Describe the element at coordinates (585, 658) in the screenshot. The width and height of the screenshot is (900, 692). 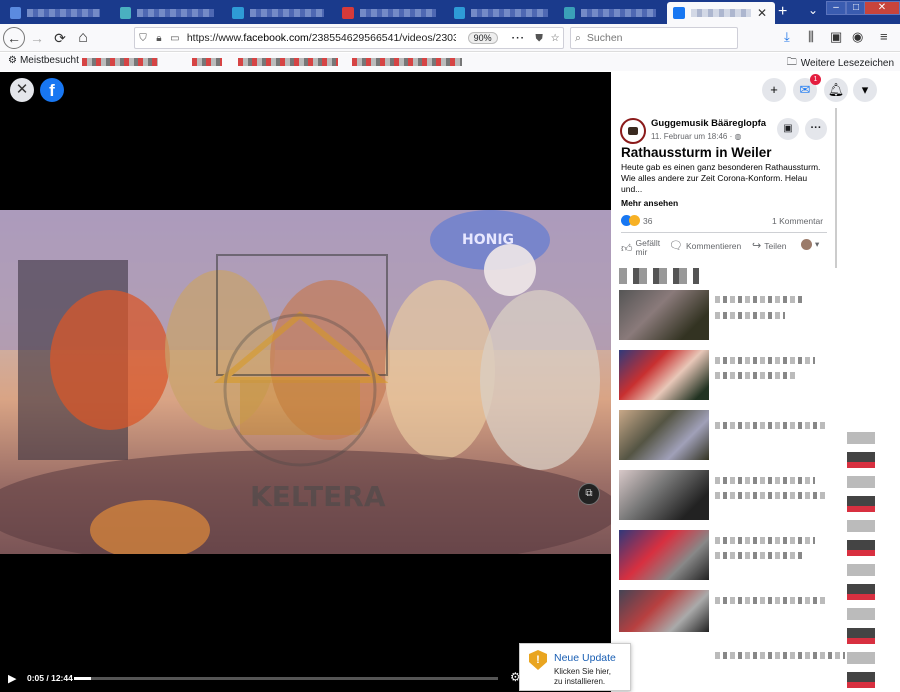
I see `update-title: Neue Update` at that location.